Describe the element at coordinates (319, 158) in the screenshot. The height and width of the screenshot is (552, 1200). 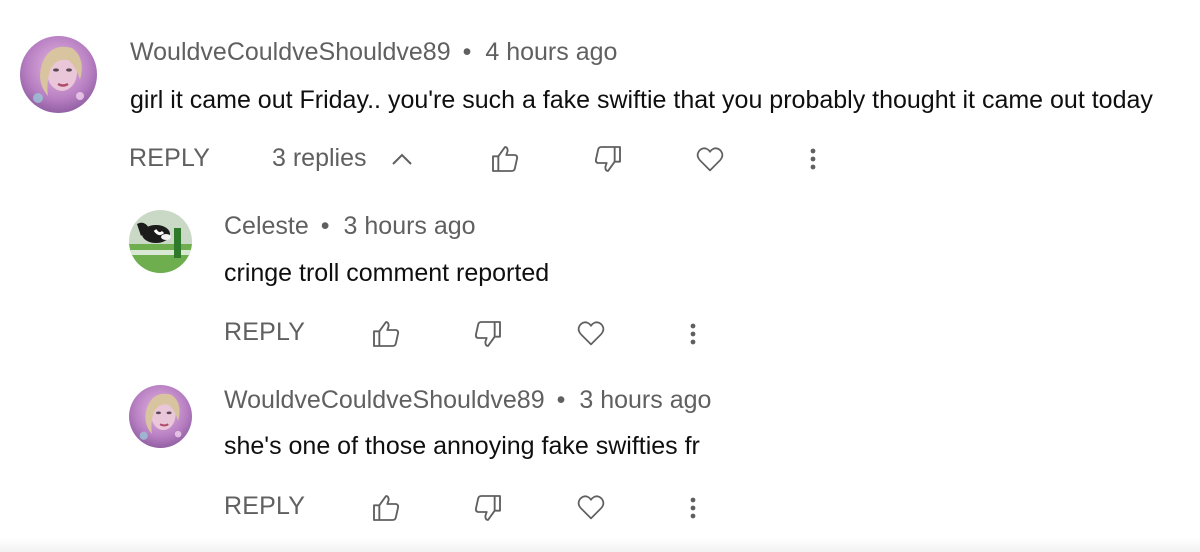
I see `replies-count: 3 replies` at that location.